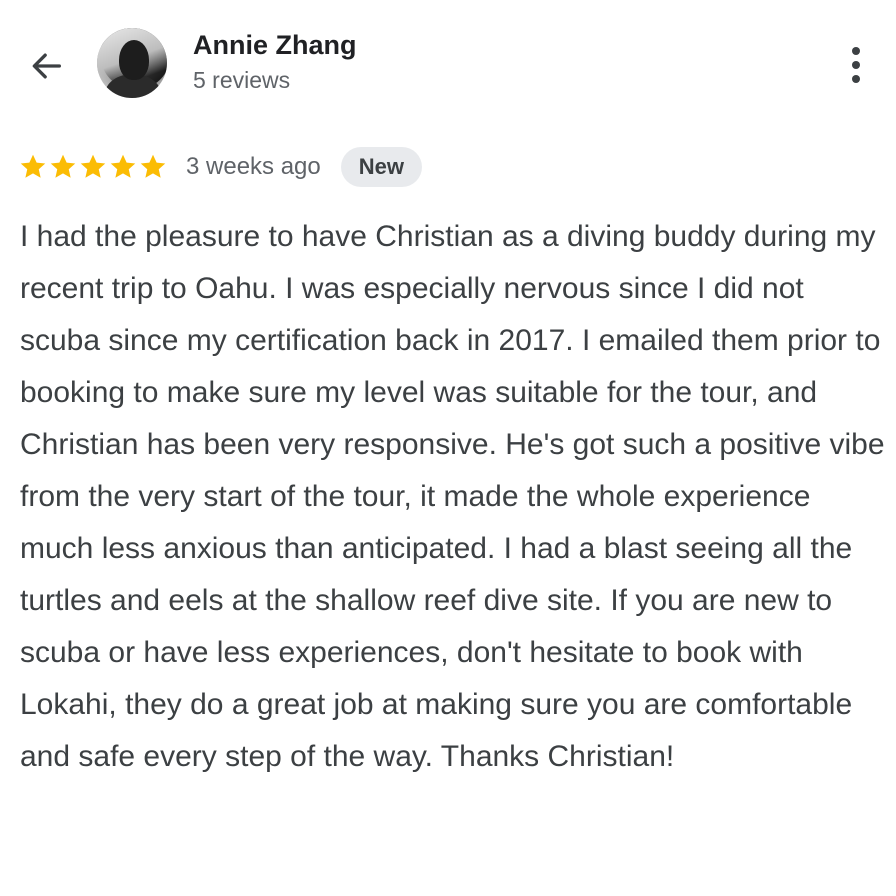 The width and height of the screenshot is (896, 896). What do you see at coordinates (132, 63) in the screenshot?
I see `avatar` at bounding box center [132, 63].